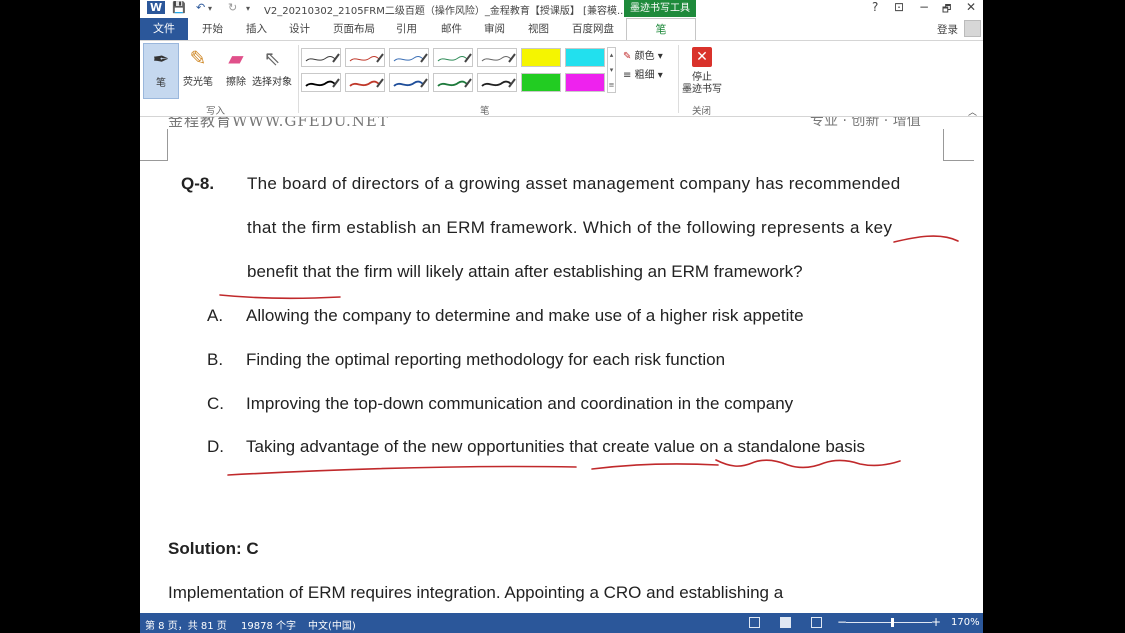 The width and height of the screenshot is (1125, 633). What do you see at coordinates (485, 111) in the screenshot?
I see `group-label-pens: 笔` at bounding box center [485, 111].